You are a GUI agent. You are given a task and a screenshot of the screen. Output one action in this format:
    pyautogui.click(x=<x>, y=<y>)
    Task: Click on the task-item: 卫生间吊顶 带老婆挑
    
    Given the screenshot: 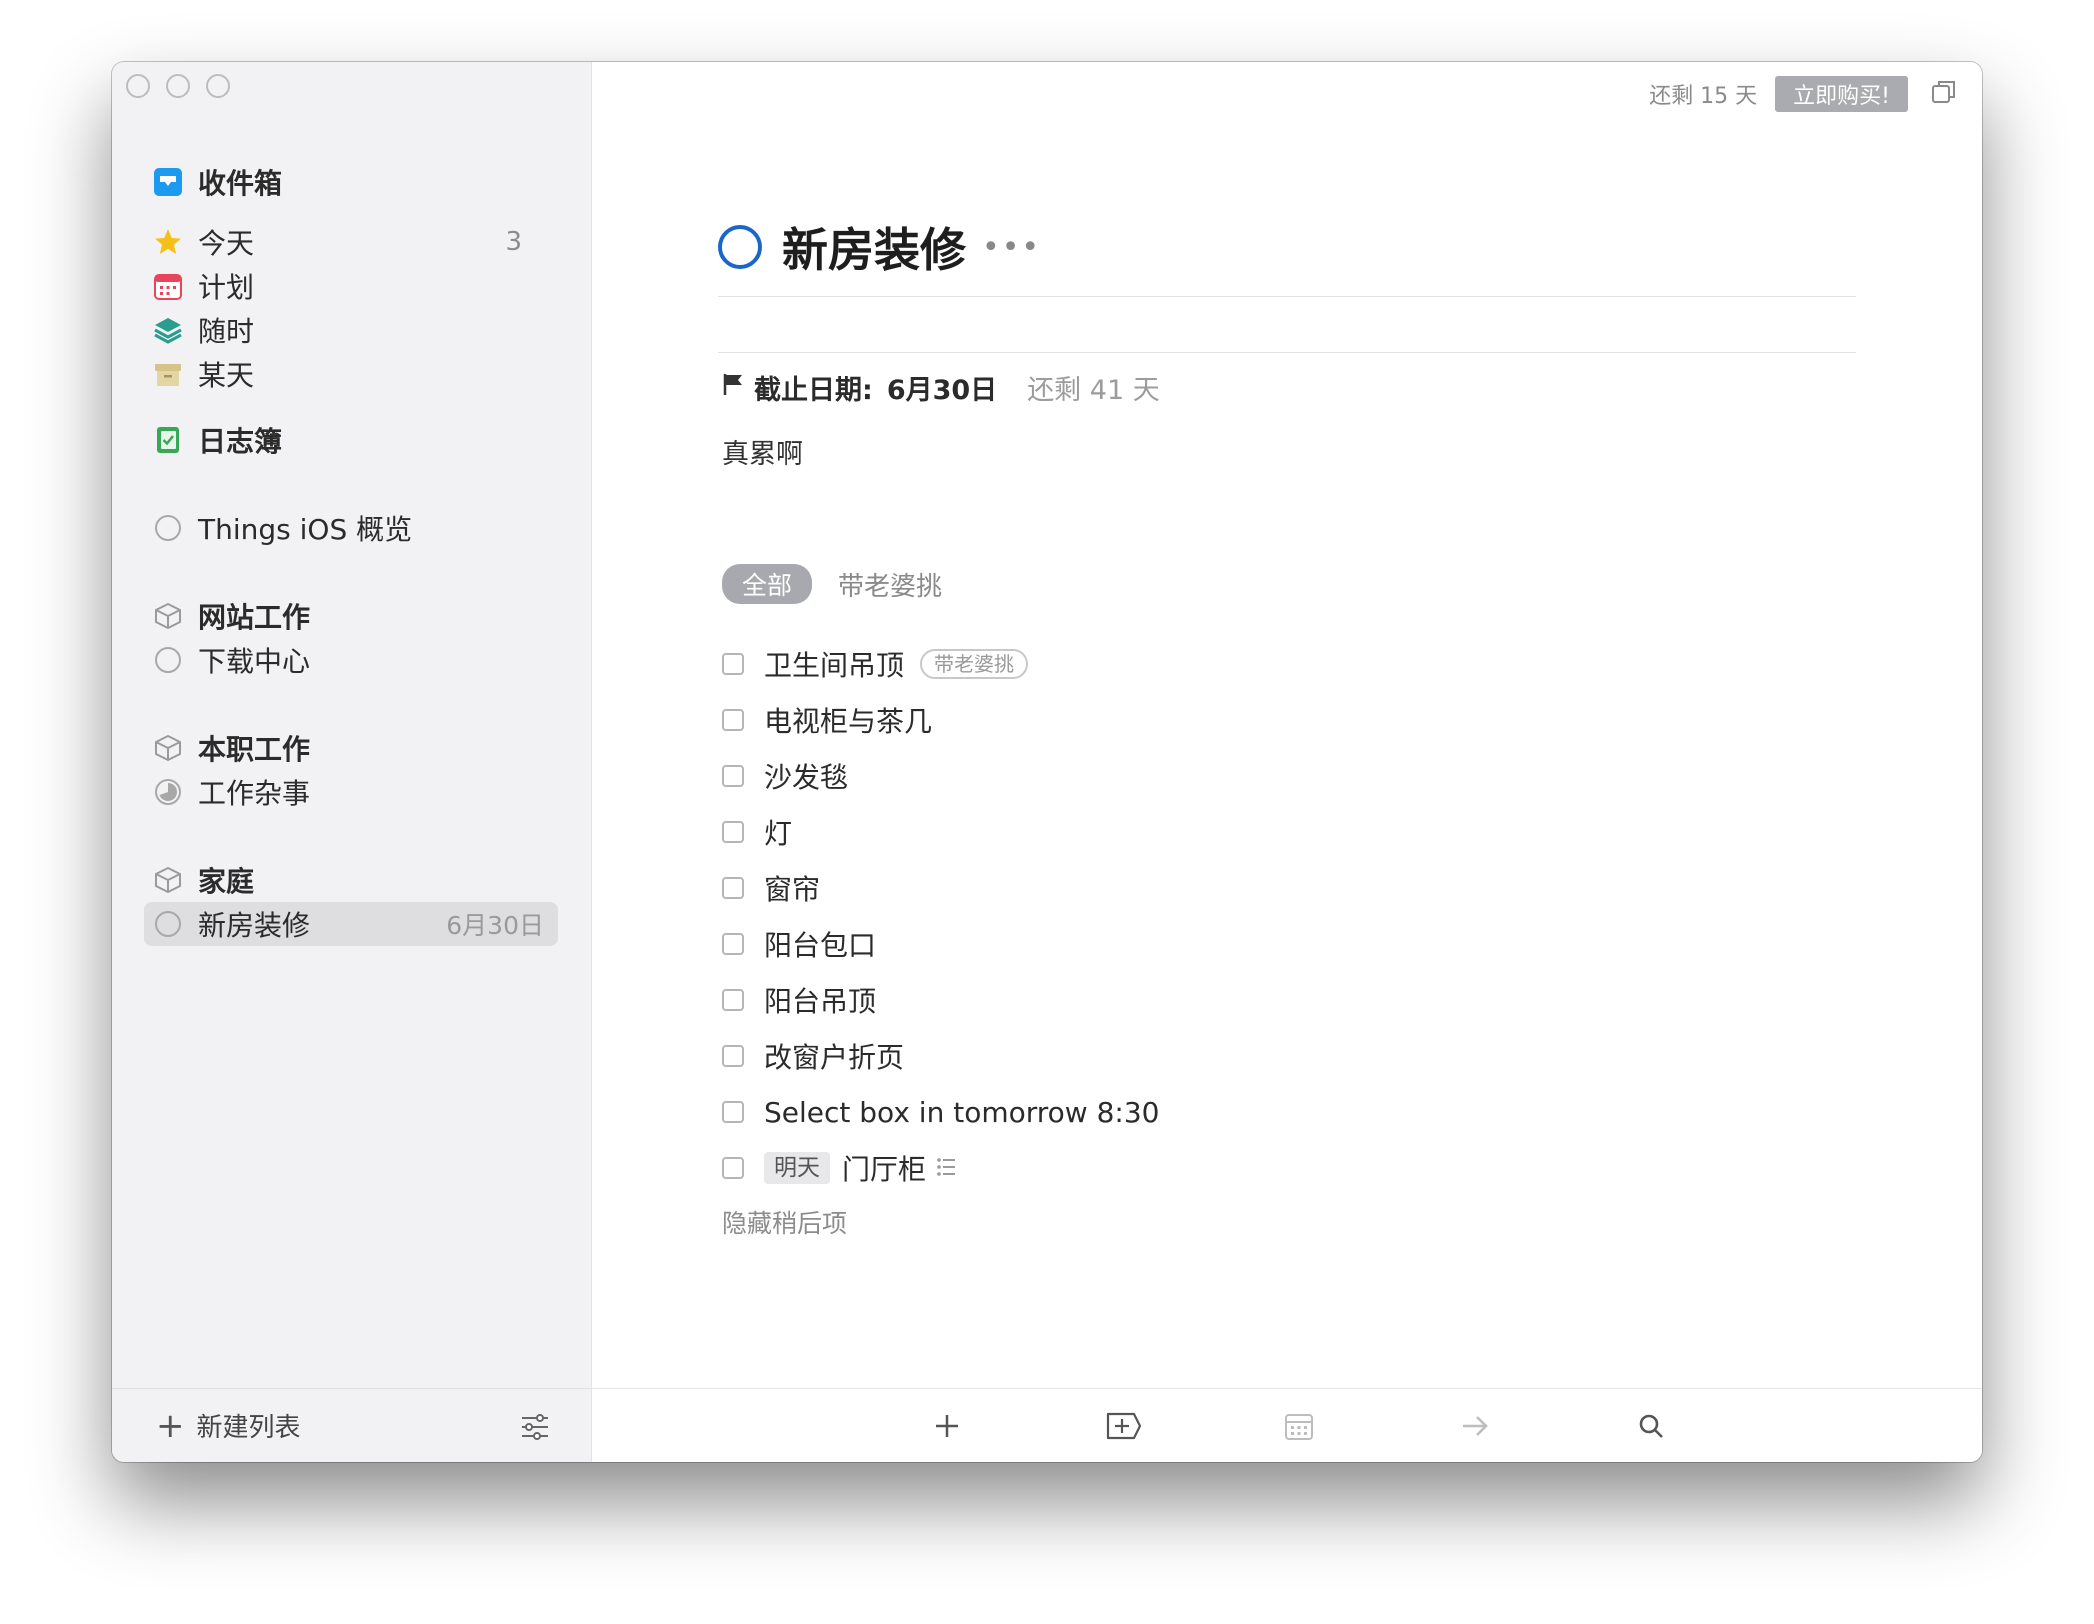 What is the action you would take?
    pyautogui.click(x=875, y=664)
    